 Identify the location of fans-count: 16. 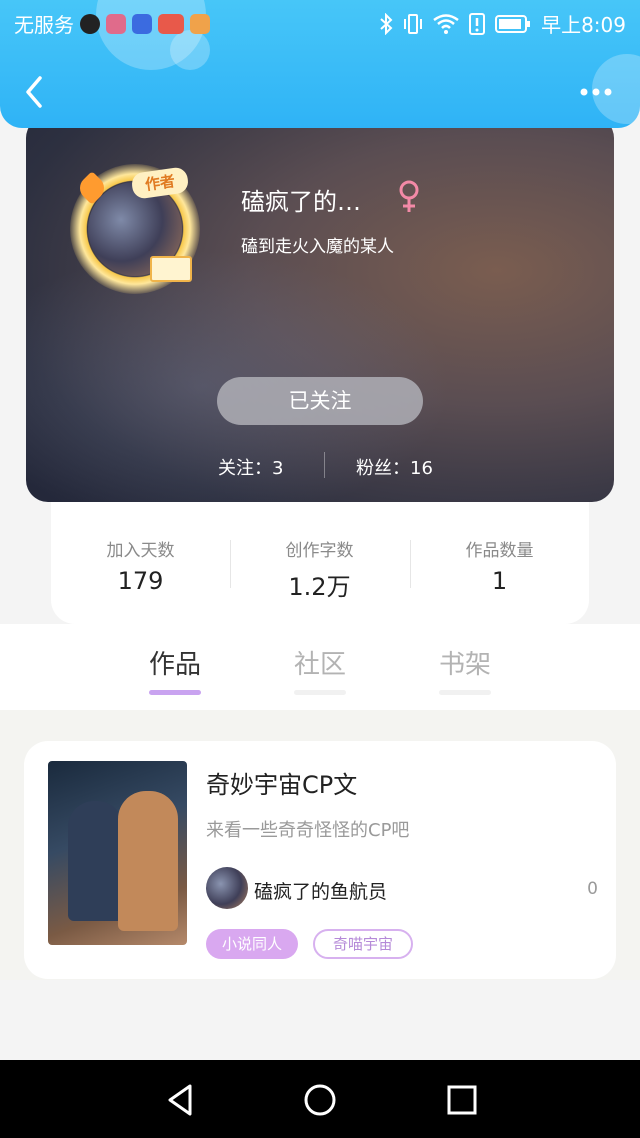
(421, 468).